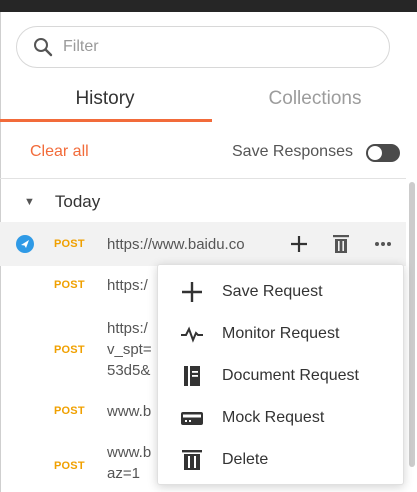 Image resolution: width=417 pixels, height=492 pixels. I want to click on clear-all-link: Clear all, so click(59, 152).